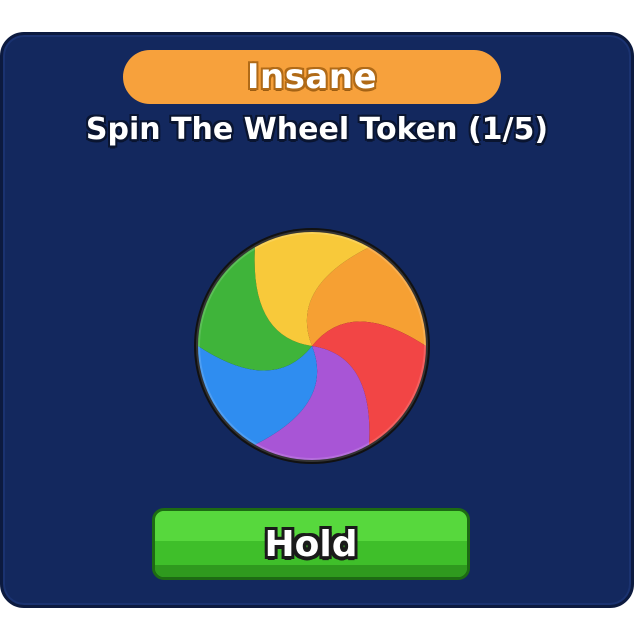 This screenshot has width=640, height=640. I want to click on wheel-graphic, so click(312, 346).